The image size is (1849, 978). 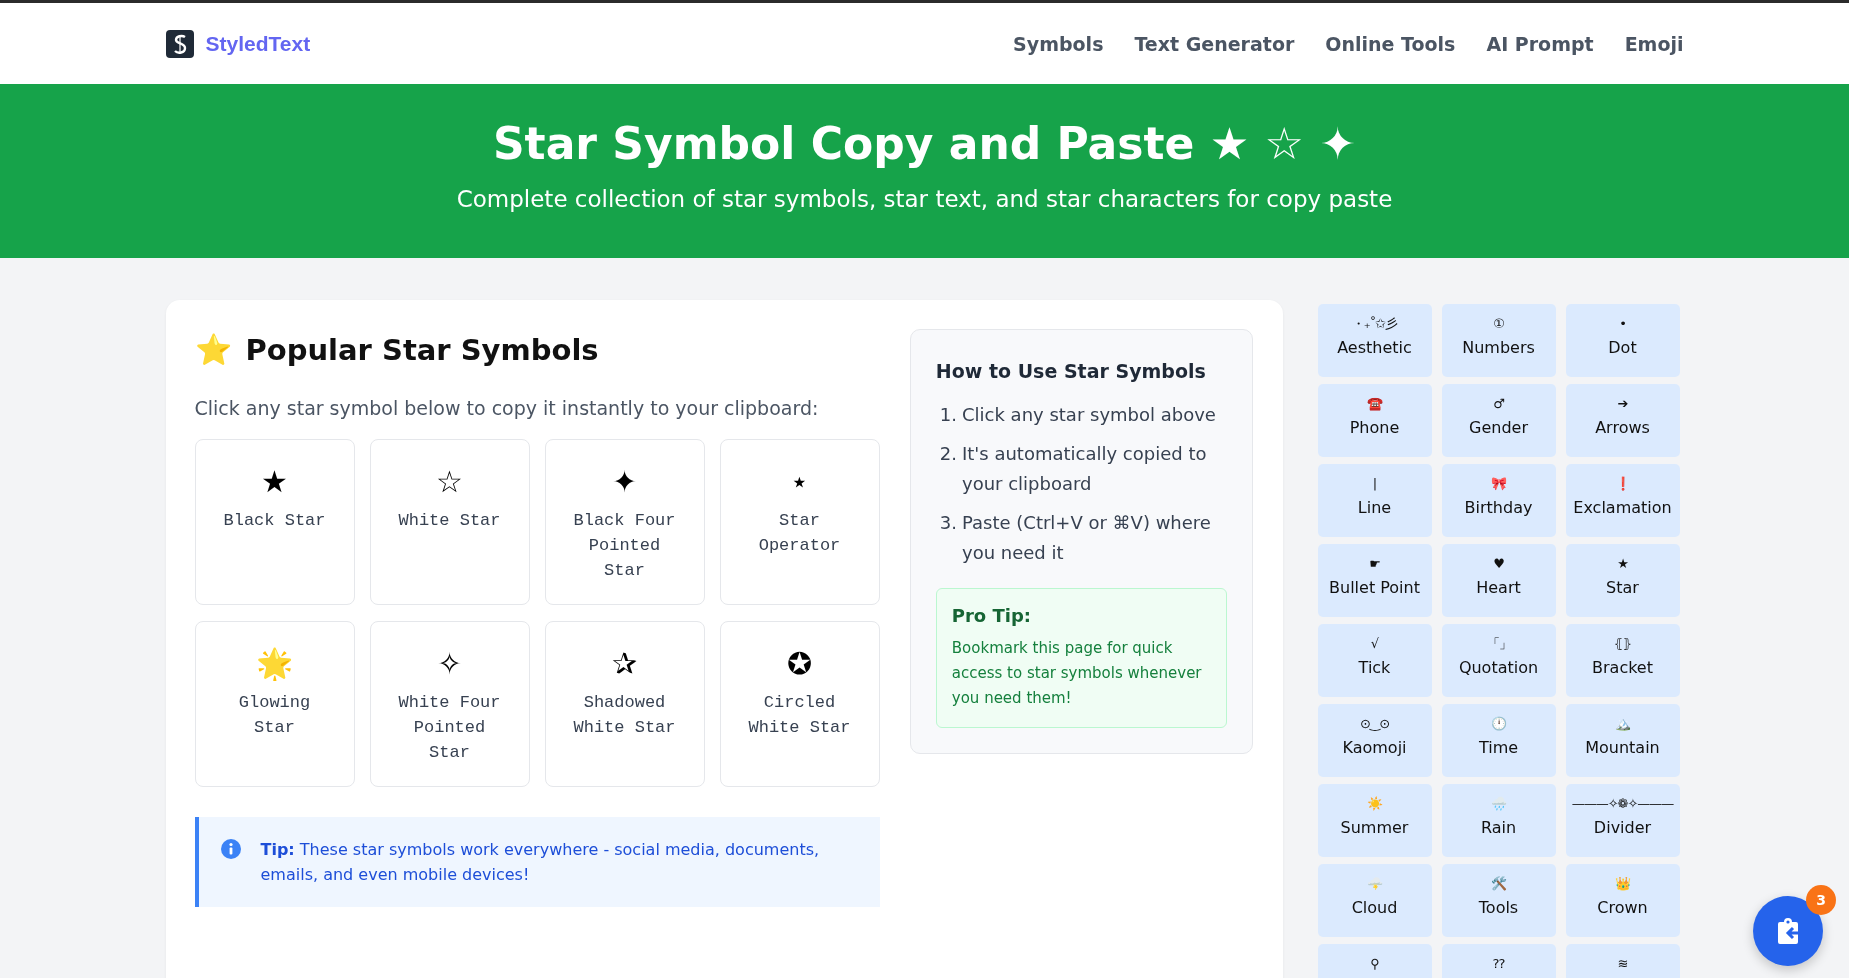 What do you see at coordinates (1498, 900) in the screenshot?
I see `category-button: 🛠 Tools` at bounding box center [1498, 900].